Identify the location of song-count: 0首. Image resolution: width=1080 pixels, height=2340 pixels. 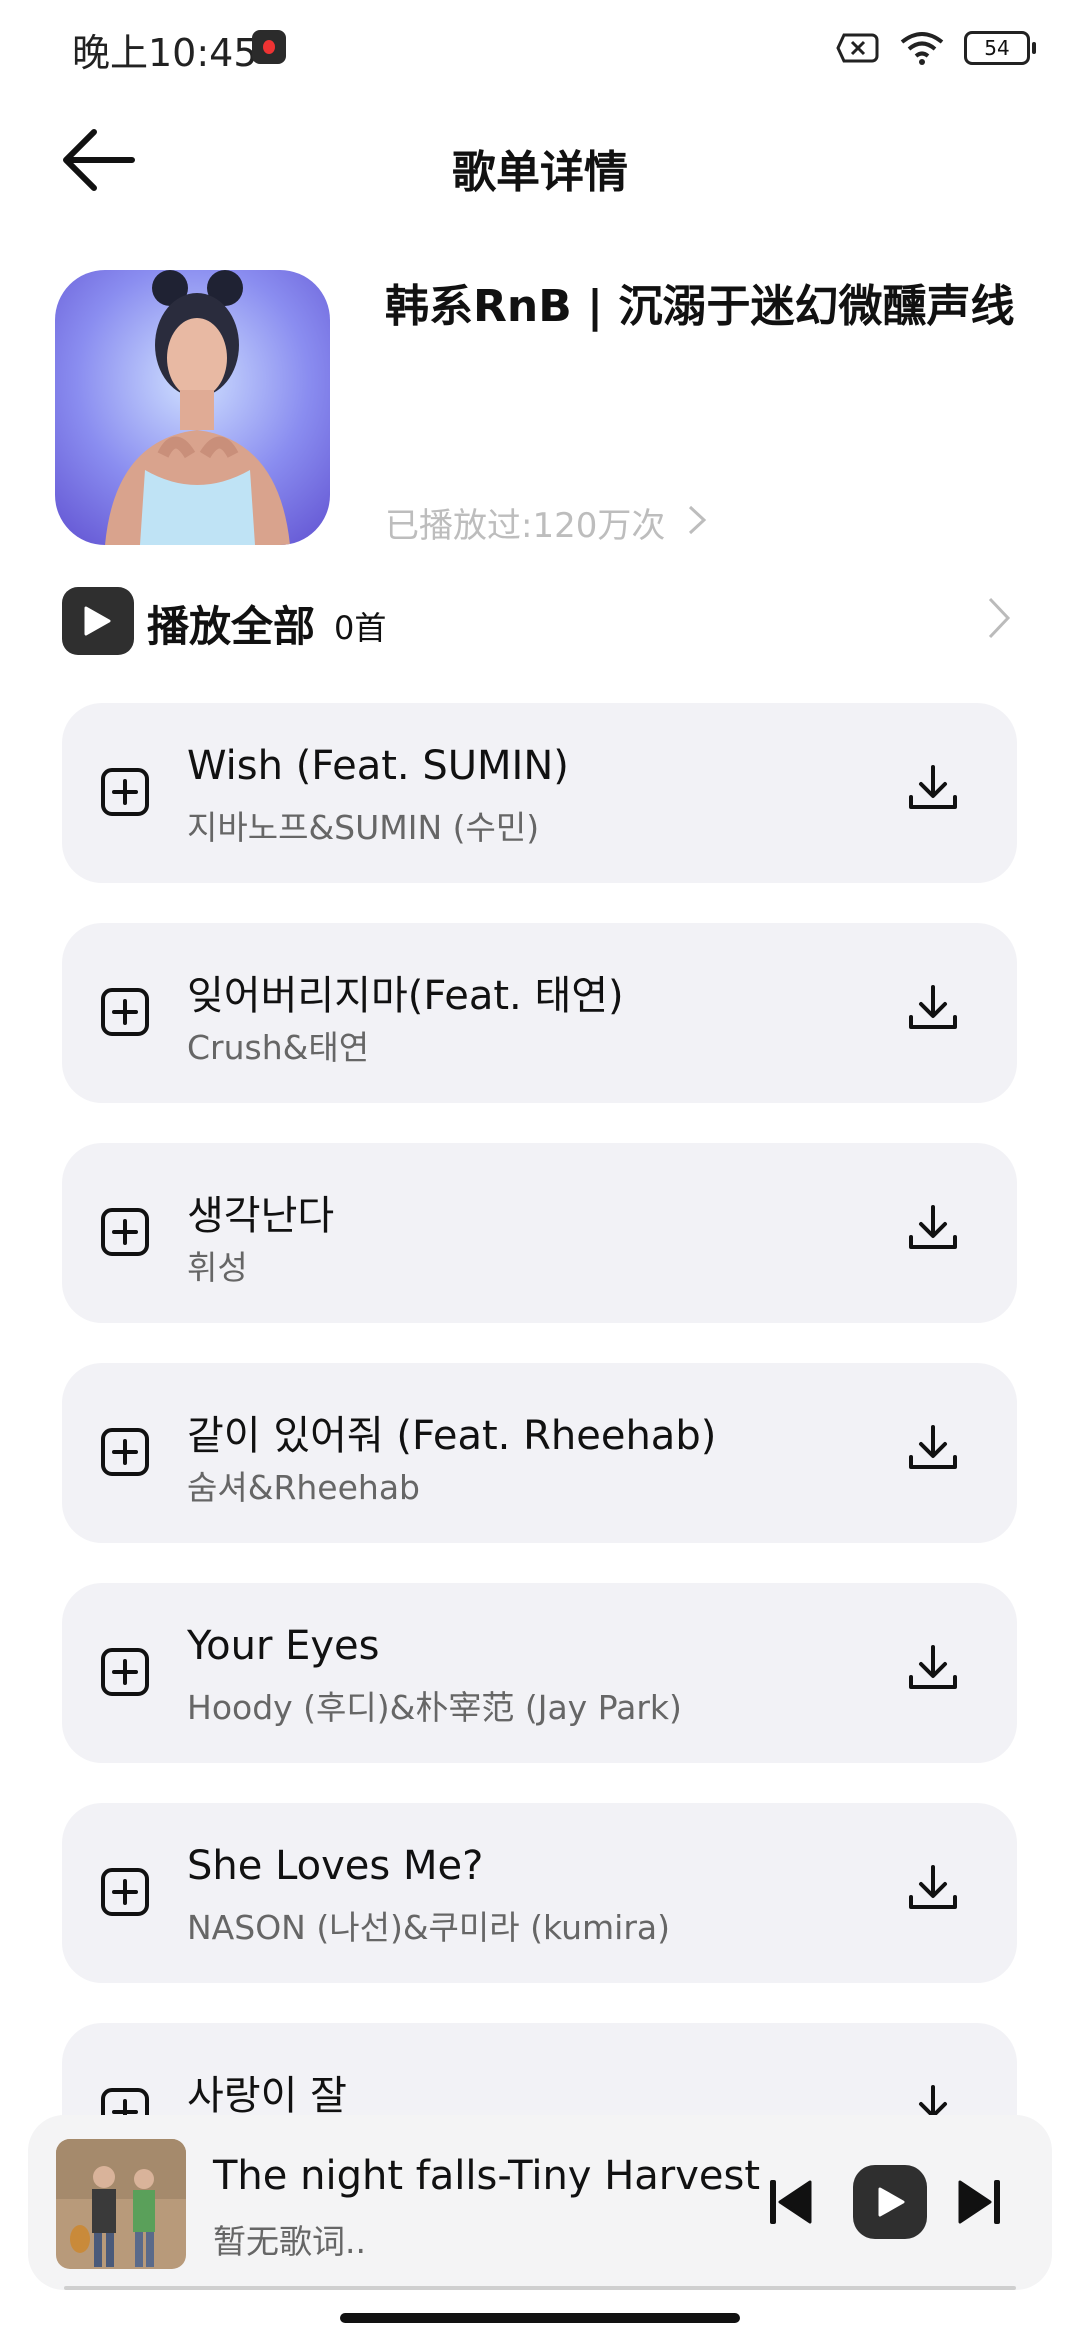
(360, 628).